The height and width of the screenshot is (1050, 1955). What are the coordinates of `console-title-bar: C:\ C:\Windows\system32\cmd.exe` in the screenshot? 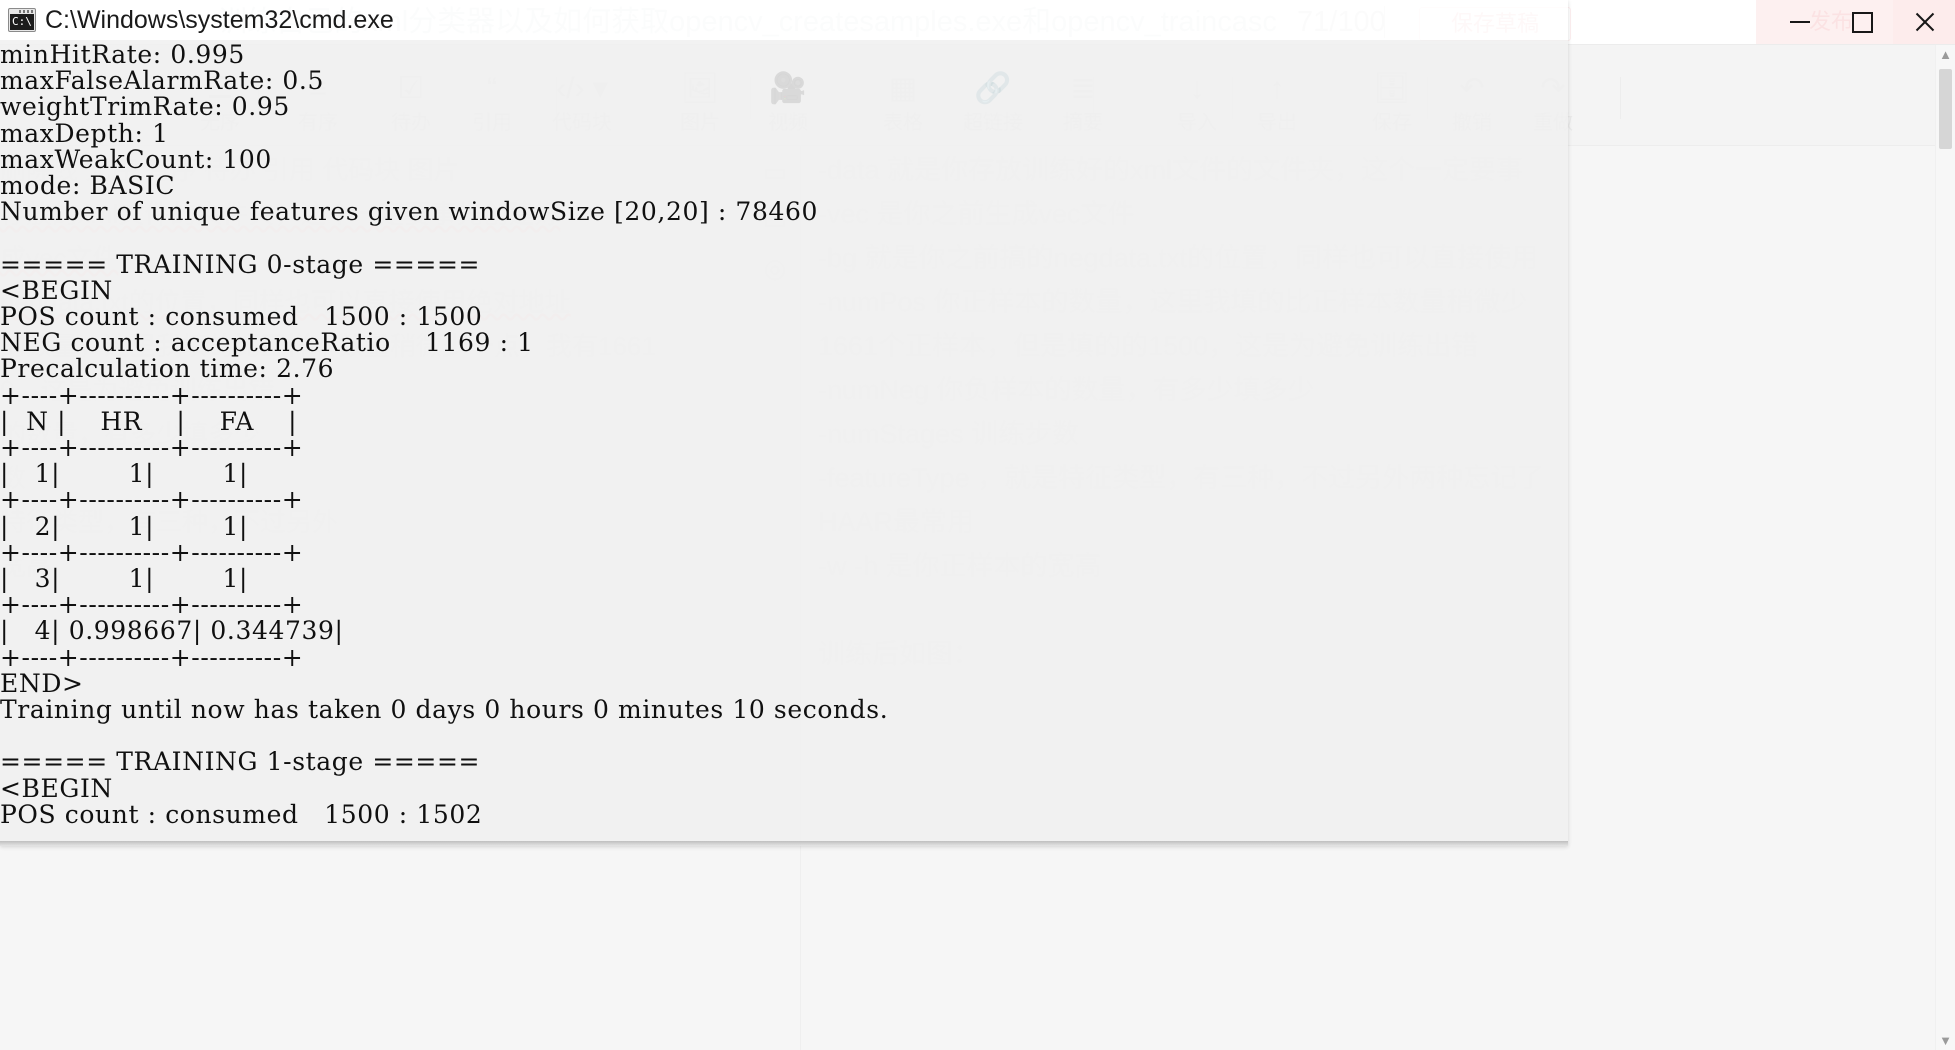 It's located at (784, 20).